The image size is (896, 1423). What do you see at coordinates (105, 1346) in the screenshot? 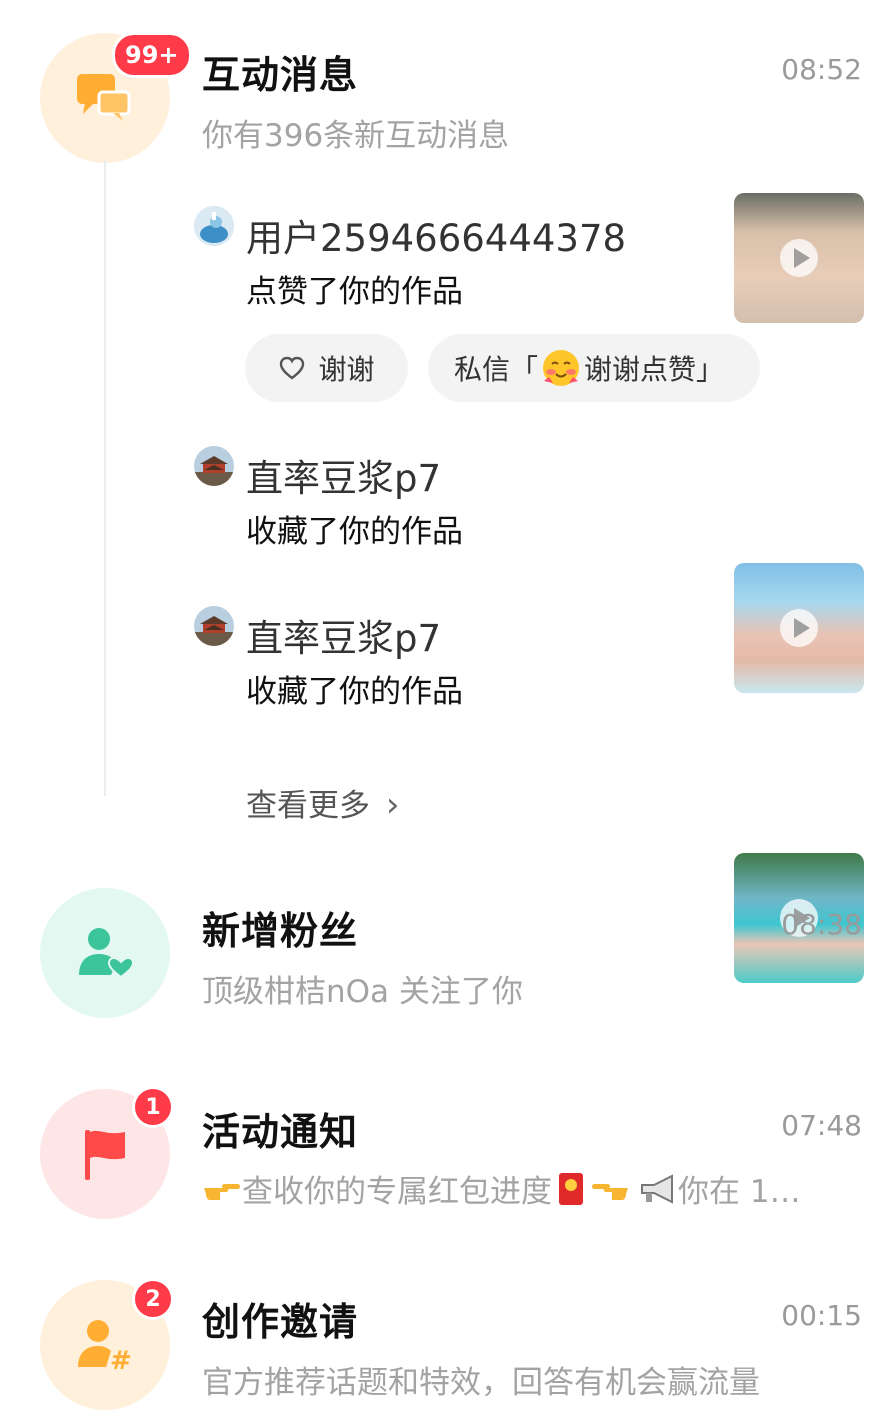
I see `user-hash-icon: #` at bounding box center [105, 1346].